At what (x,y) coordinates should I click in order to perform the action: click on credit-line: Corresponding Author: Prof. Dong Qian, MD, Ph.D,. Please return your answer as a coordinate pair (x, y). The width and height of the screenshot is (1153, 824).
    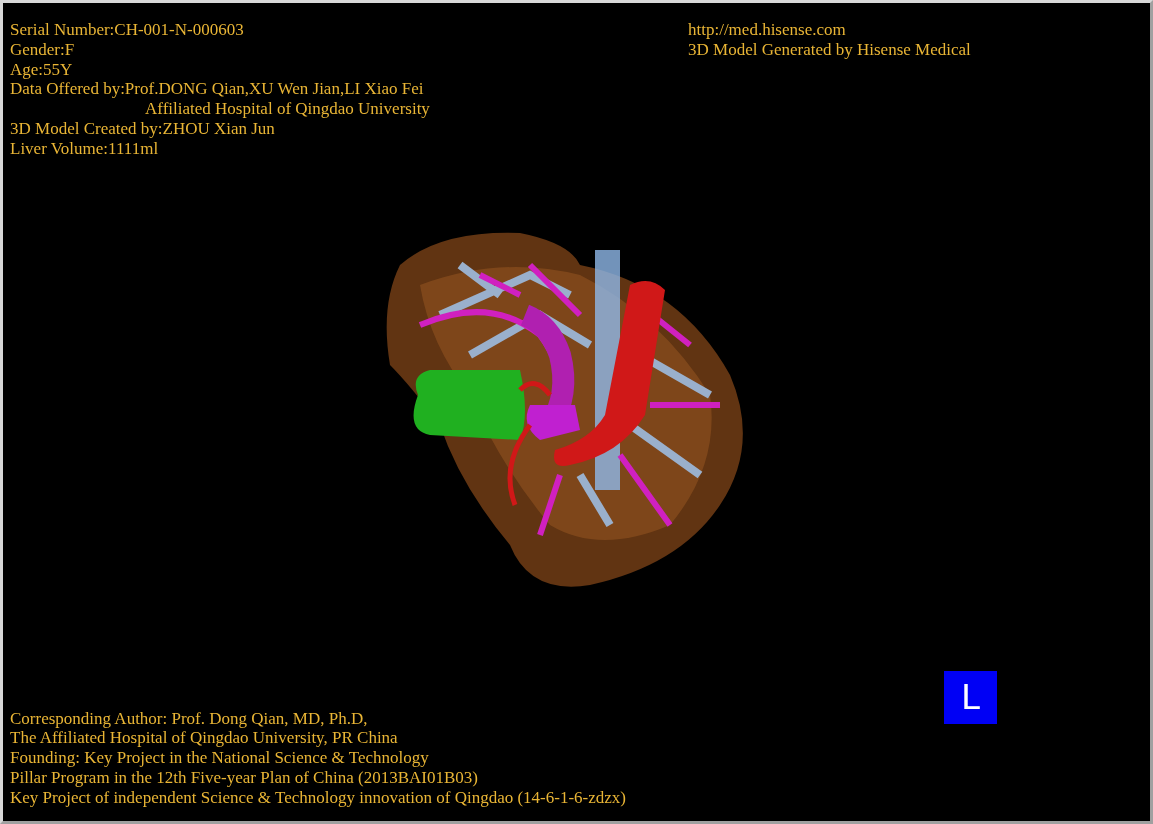
    Looking at the image, I should click on (189, 718).